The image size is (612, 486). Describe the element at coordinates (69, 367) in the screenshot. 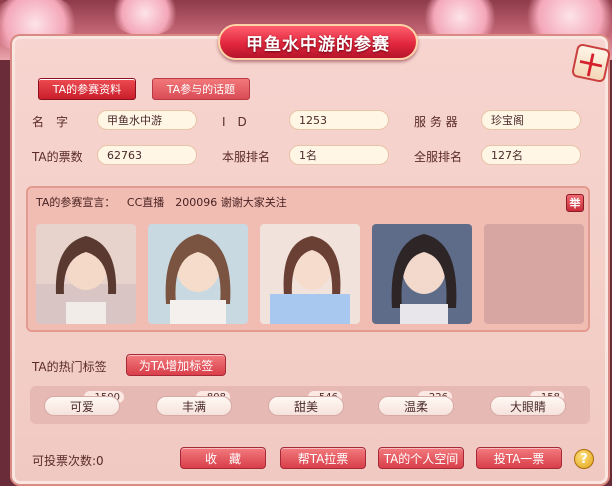

I see `tags-label: TA的热门标签` at that location.